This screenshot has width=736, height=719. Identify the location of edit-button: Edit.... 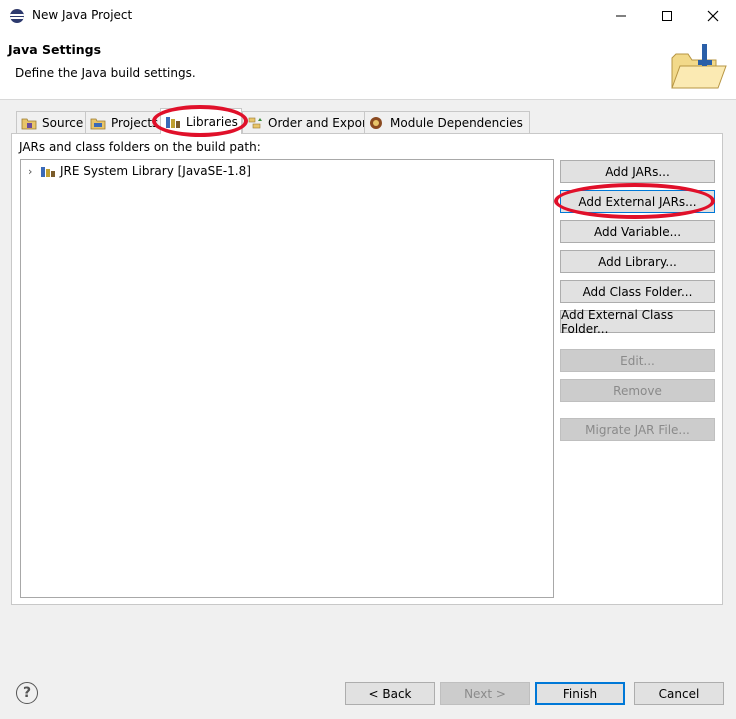
(637, 360).